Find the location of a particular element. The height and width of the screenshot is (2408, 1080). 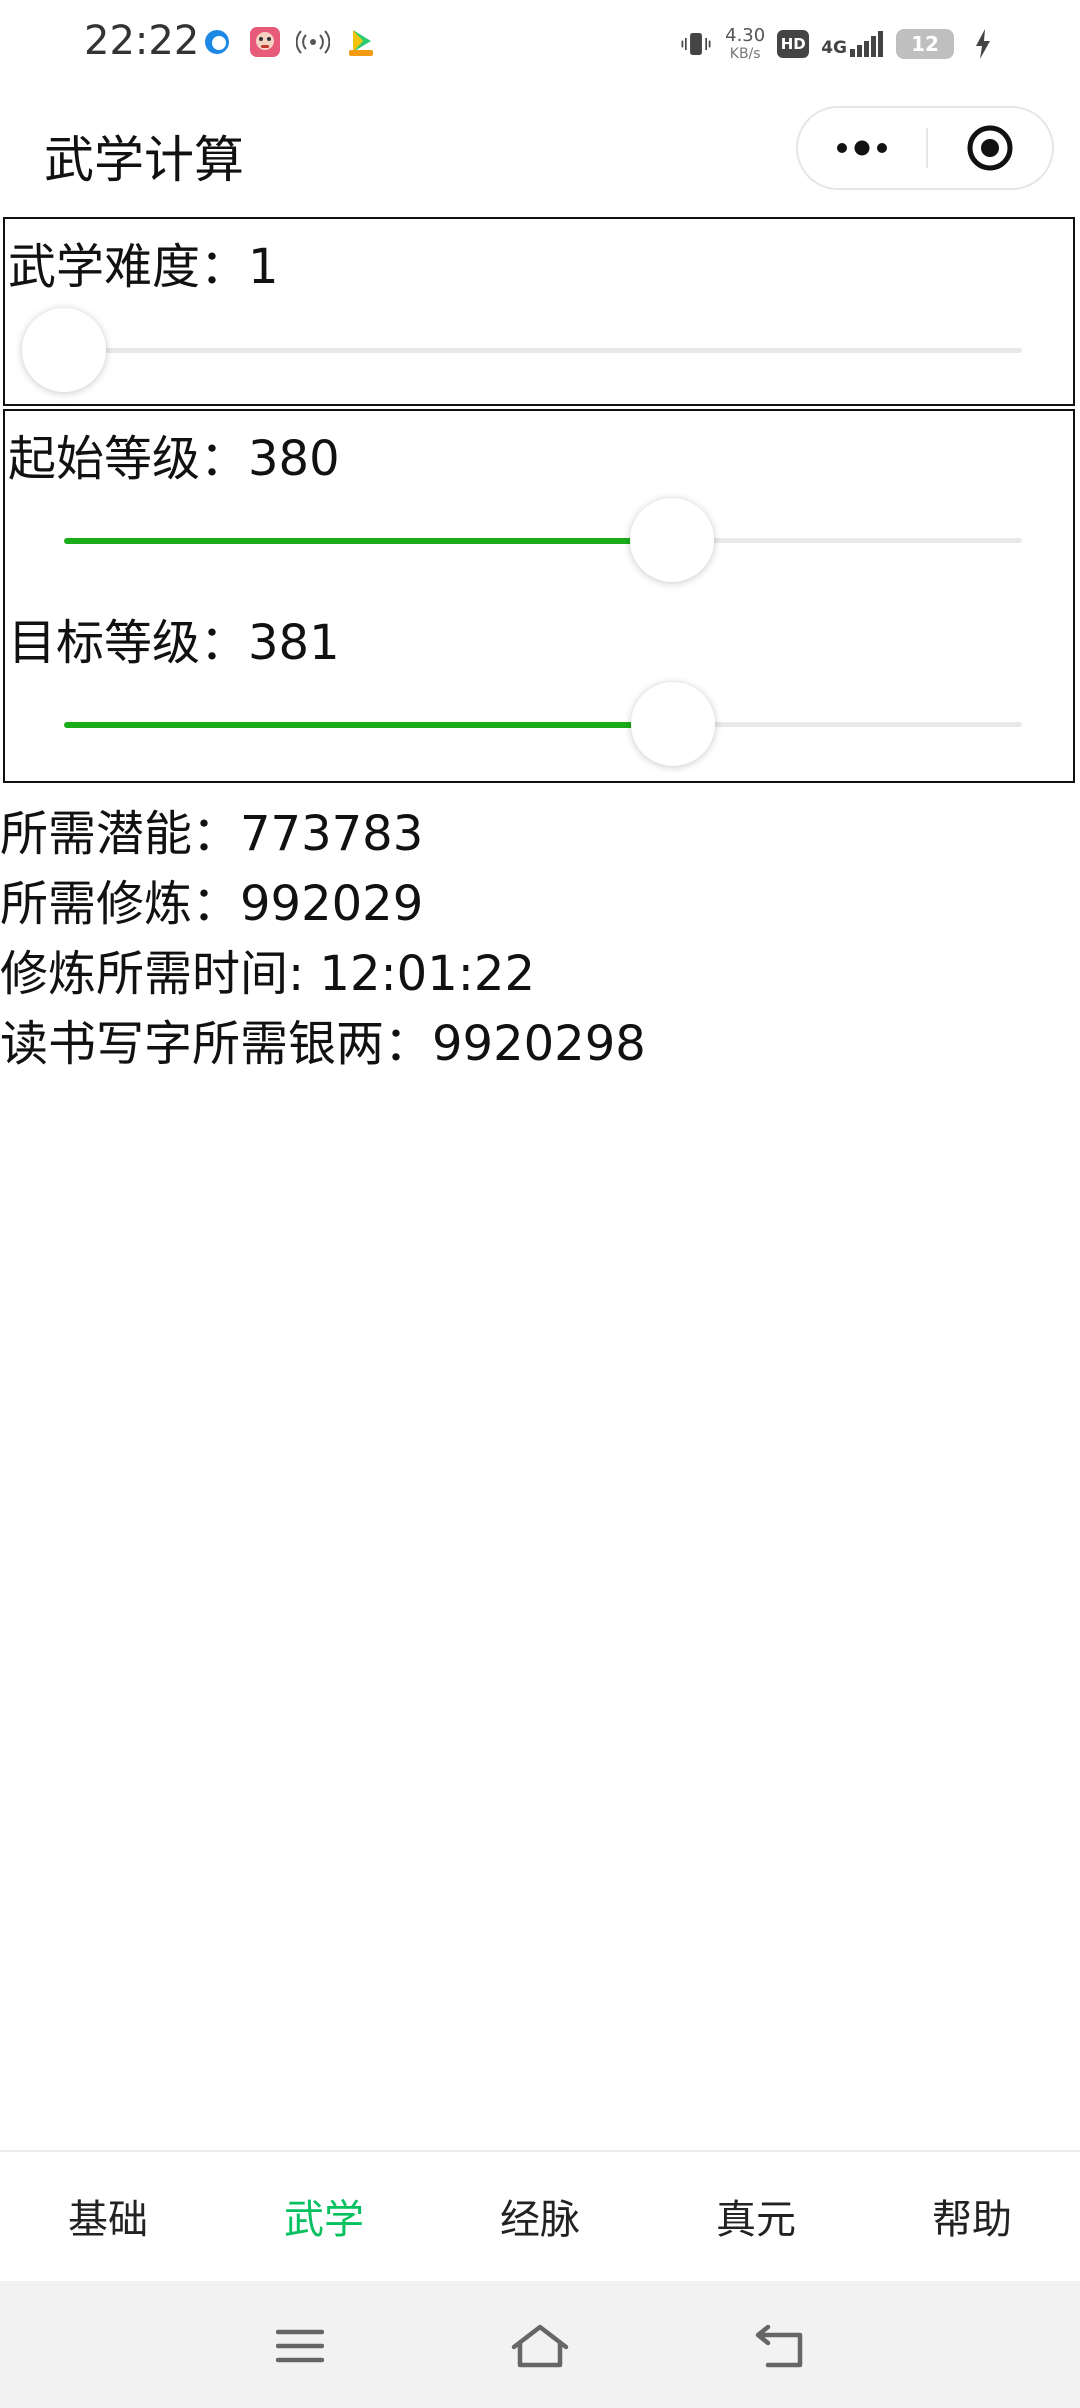

target-level-label: 目标等级：381 is located at coordinates (174, 643).